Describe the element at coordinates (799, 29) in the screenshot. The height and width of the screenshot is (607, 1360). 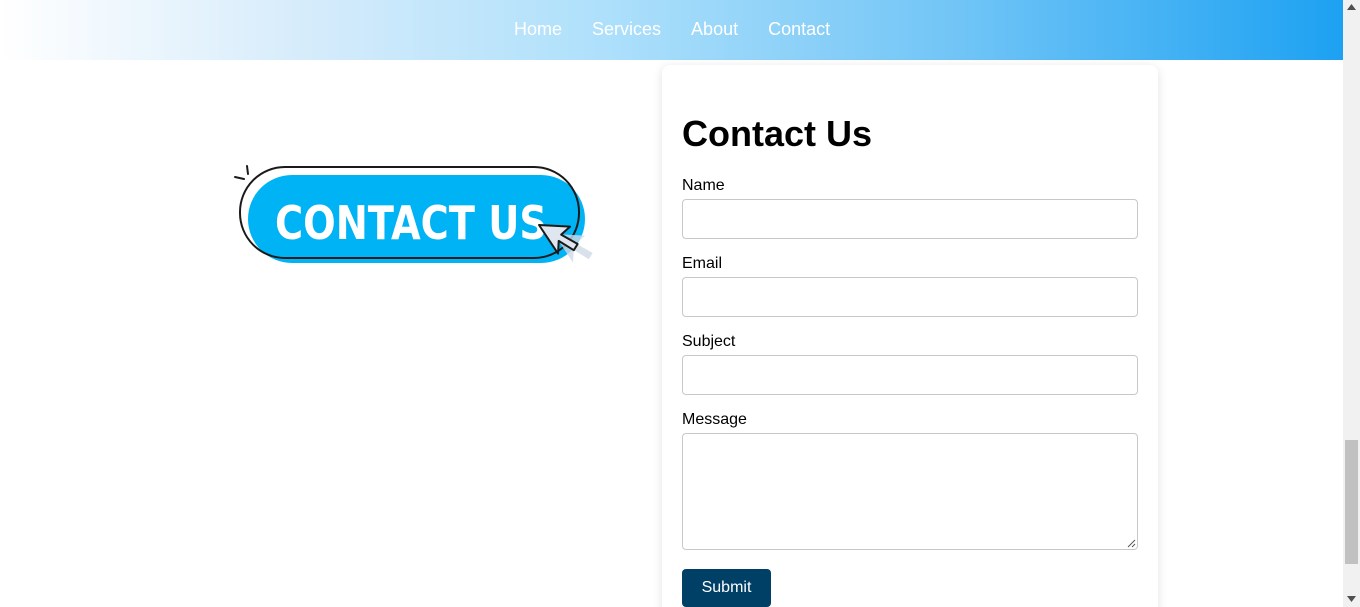
I see `nav-link-contact: Contact` at that location.